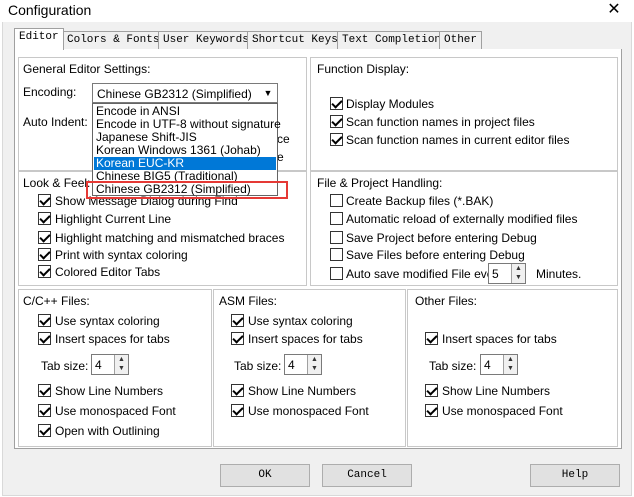  What do you see at coordinates (559, 274) in the screenshot?
I see `auto-save-unit-label: Minutes.` at bounding box center [559, 274].